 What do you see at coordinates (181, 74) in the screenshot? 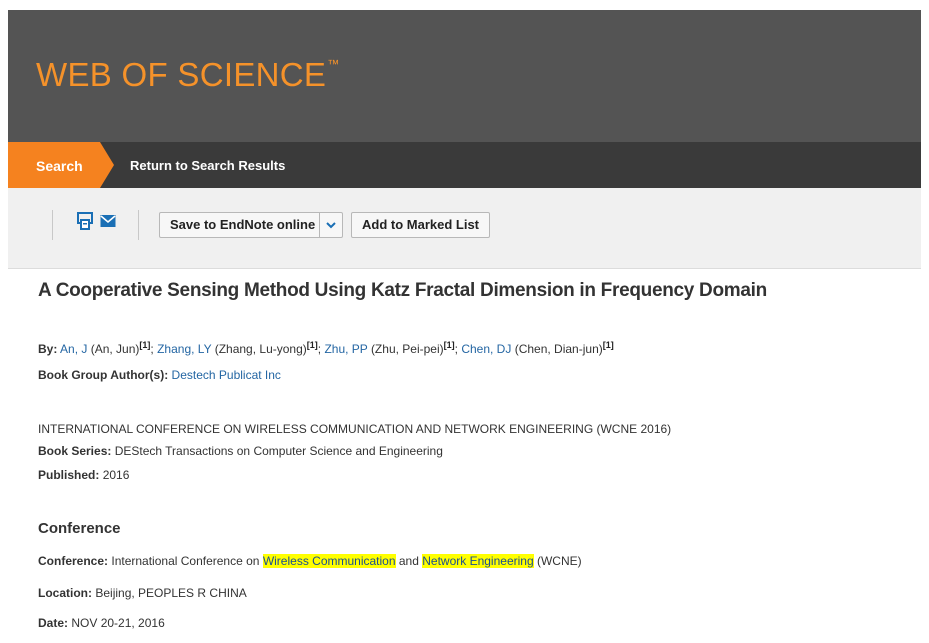
I see `brand-name: WEB OF SCIENCE` at bounding box center [181, 74].